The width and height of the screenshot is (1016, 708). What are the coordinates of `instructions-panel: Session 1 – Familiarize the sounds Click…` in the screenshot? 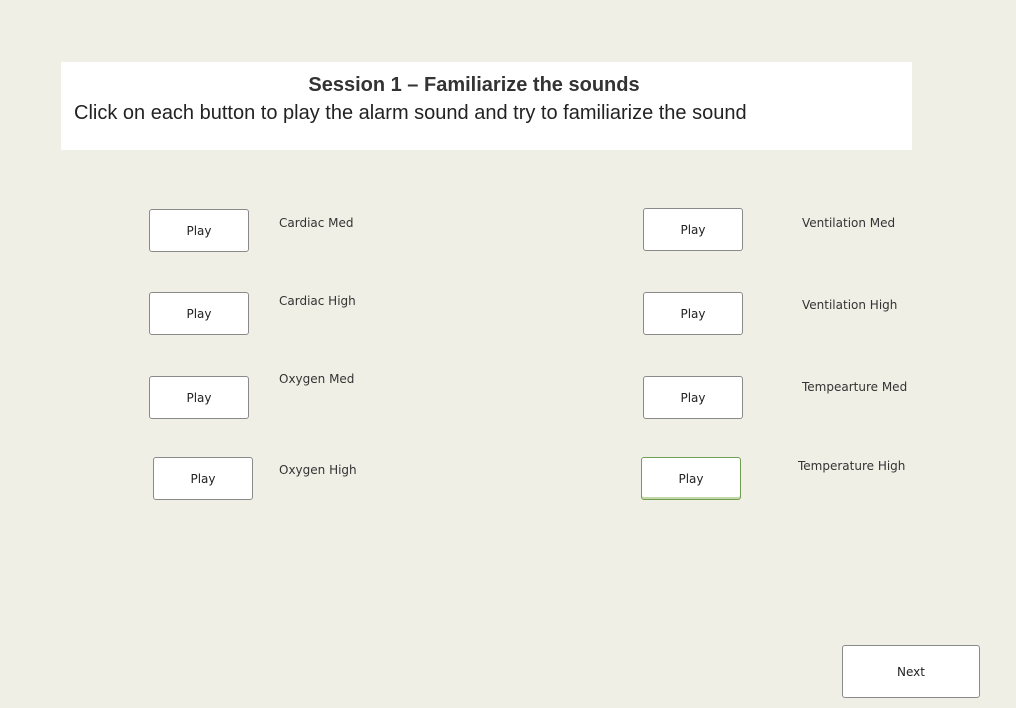 It's located at (486, 106).